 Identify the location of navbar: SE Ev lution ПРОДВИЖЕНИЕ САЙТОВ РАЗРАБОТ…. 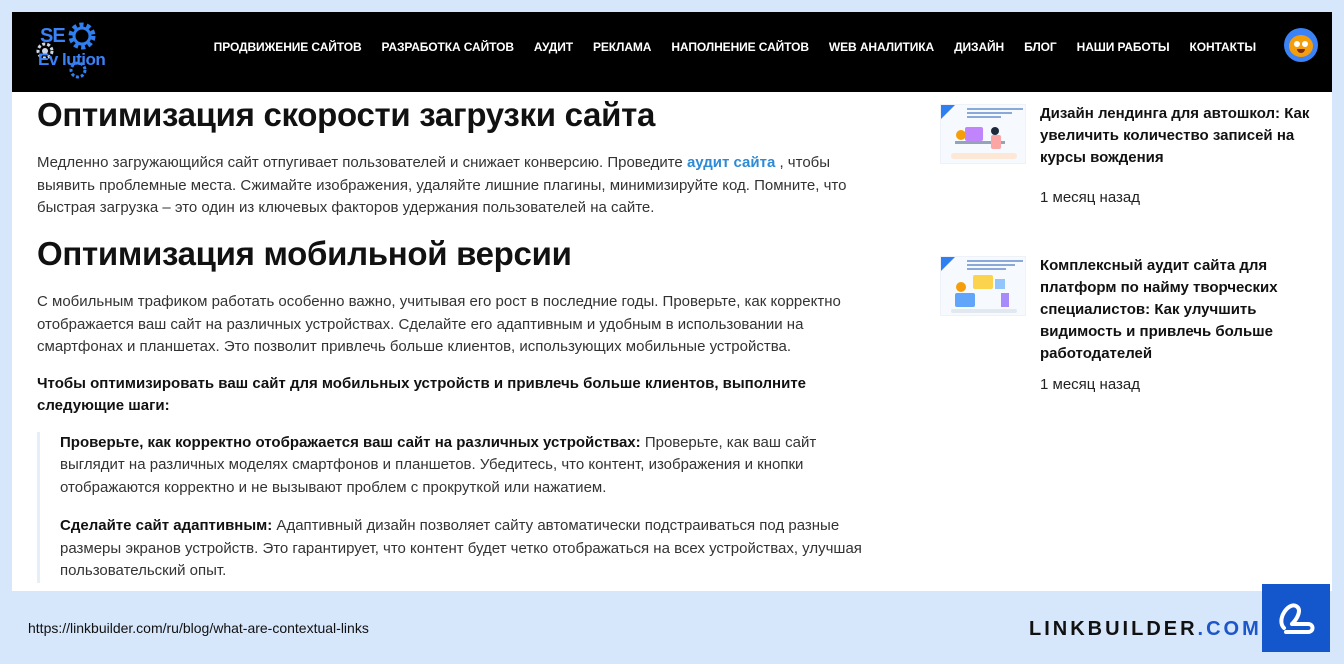
(672, 52).